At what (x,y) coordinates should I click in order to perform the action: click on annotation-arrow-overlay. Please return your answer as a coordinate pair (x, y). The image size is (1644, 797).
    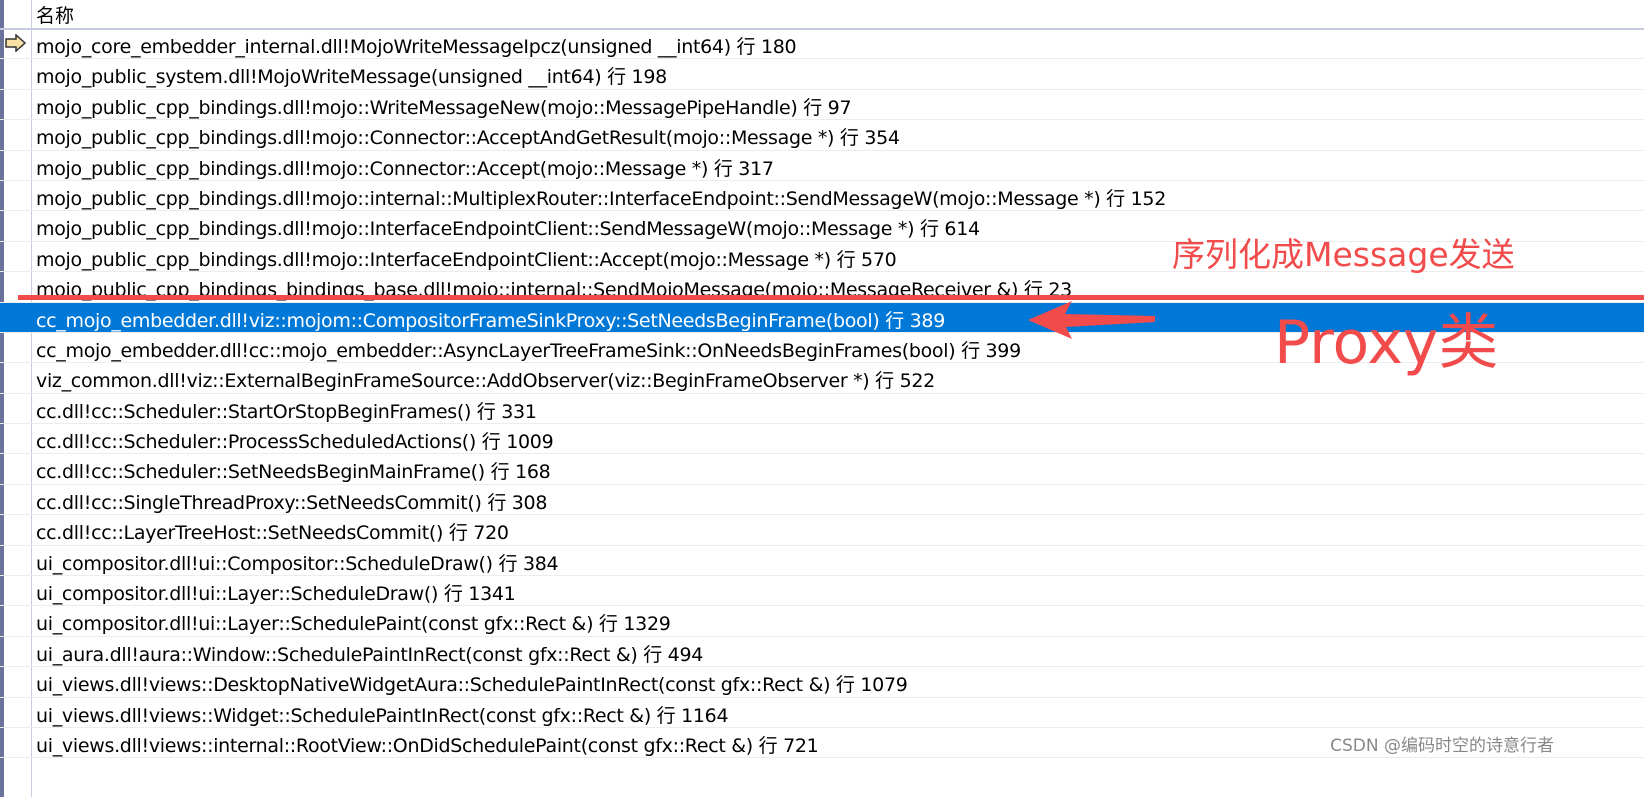
    Looking at the image, I should click on (831, 317).